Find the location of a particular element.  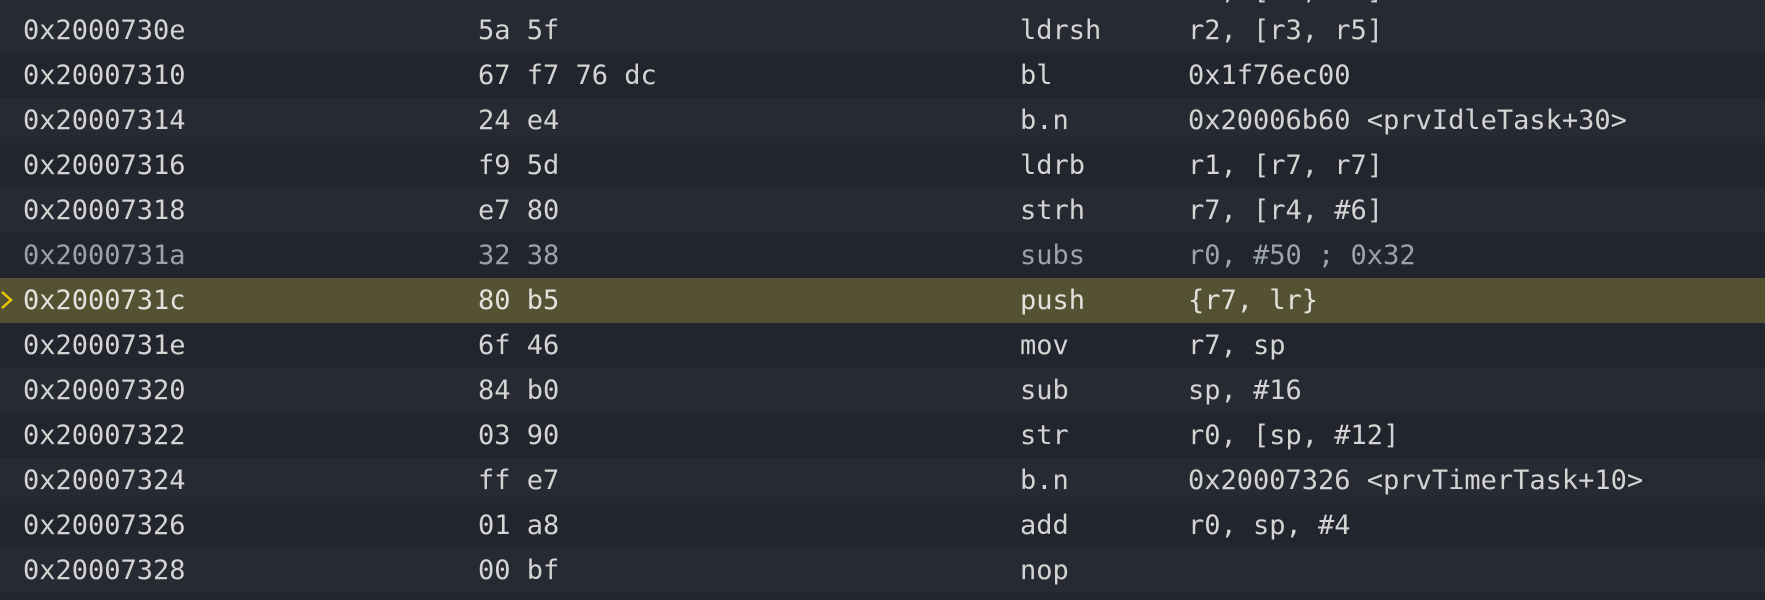

disassembly-row: 0x20007318 e7 80 strh r7, [r4, #6] is located at coordinates (882, 210).